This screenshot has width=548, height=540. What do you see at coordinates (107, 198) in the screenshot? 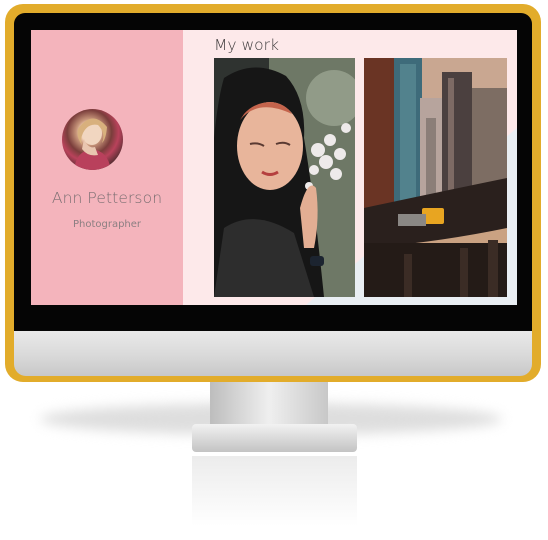
I see `profile-name: Ann Petterson` at bounding box center [107, 198].